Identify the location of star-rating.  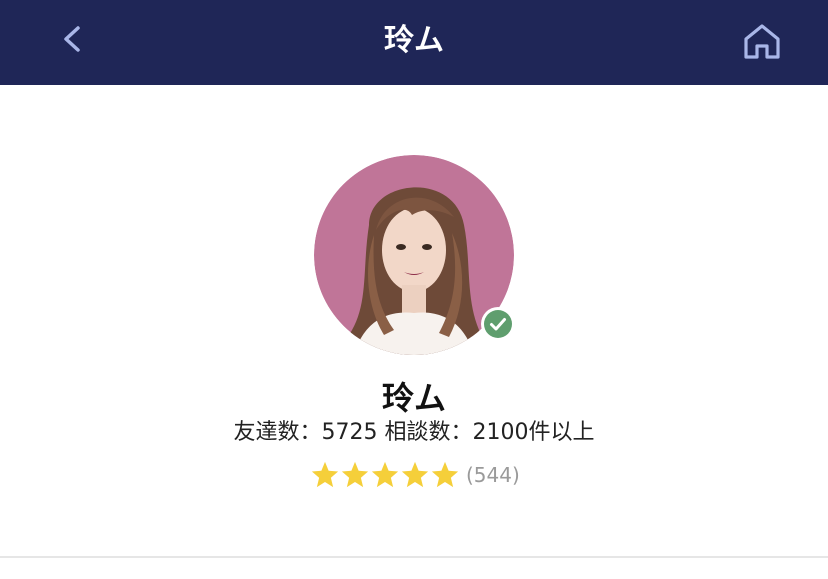
(385, 475).